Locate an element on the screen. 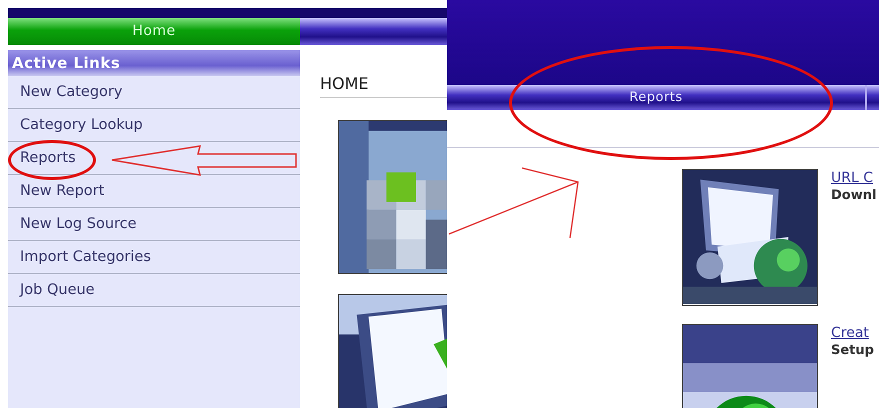 The image size is (879, 408). sidebar-link: Category Lookup is located at coordinates (81, 125).